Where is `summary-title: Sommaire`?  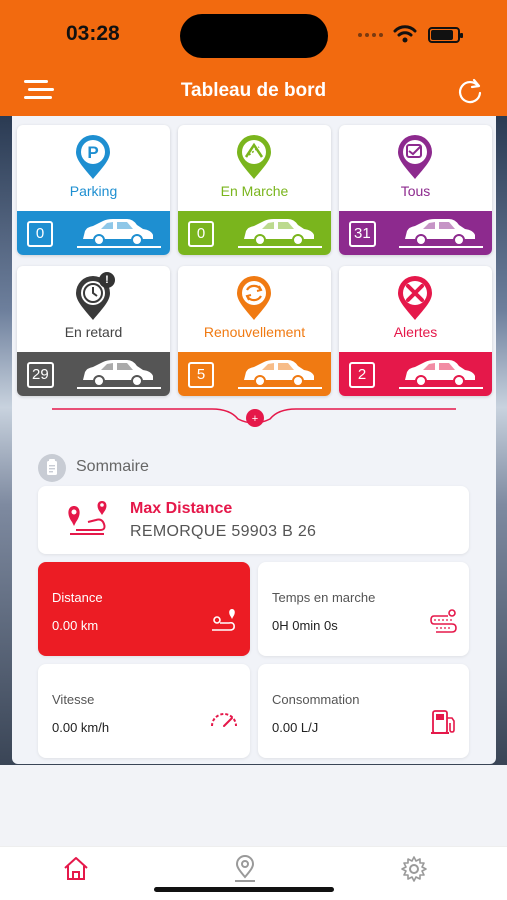 summary-title: Sommaire is located at coordinates (112, 466).